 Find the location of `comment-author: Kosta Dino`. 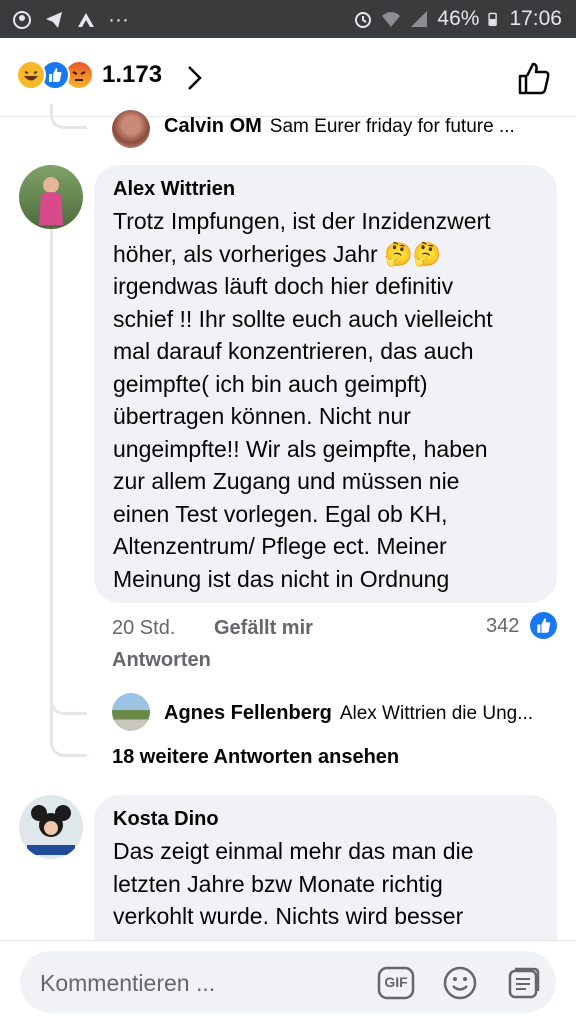

comment-author: Kosta Dino is located at coordinates (166, 819).